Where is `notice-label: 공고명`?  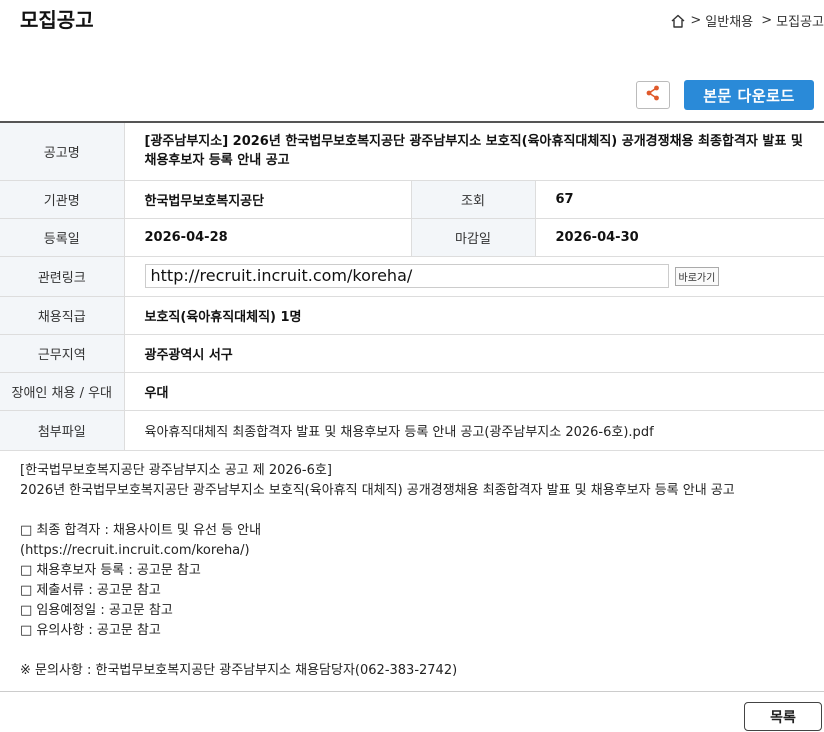 notice-label: 공고명 is located at coordinates (62, 151).